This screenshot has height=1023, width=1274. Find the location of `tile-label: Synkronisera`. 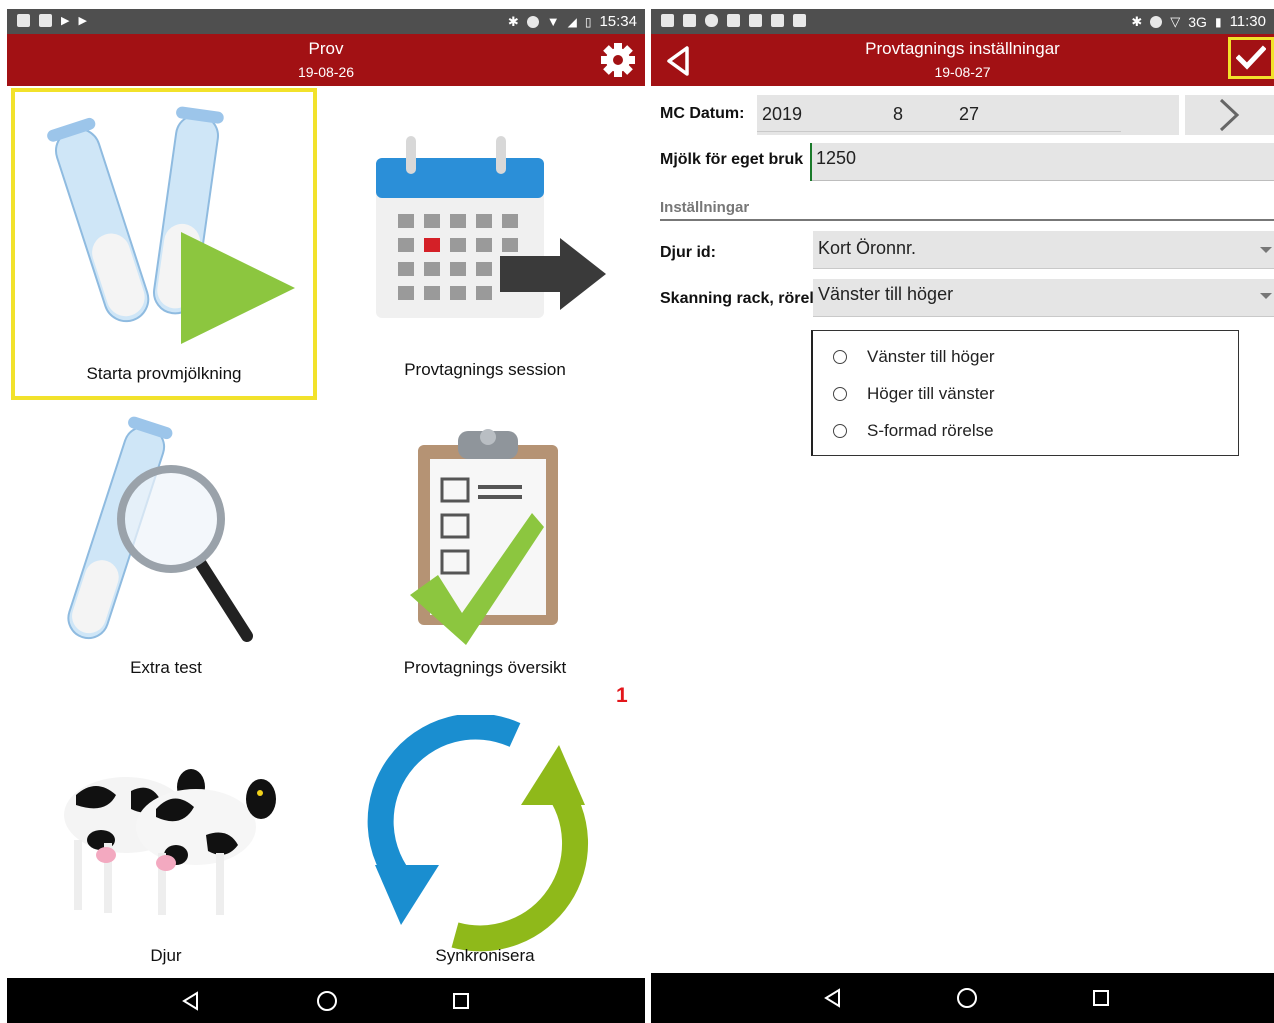

tile-label: Synkronisera is located at coordinates (485, 955).